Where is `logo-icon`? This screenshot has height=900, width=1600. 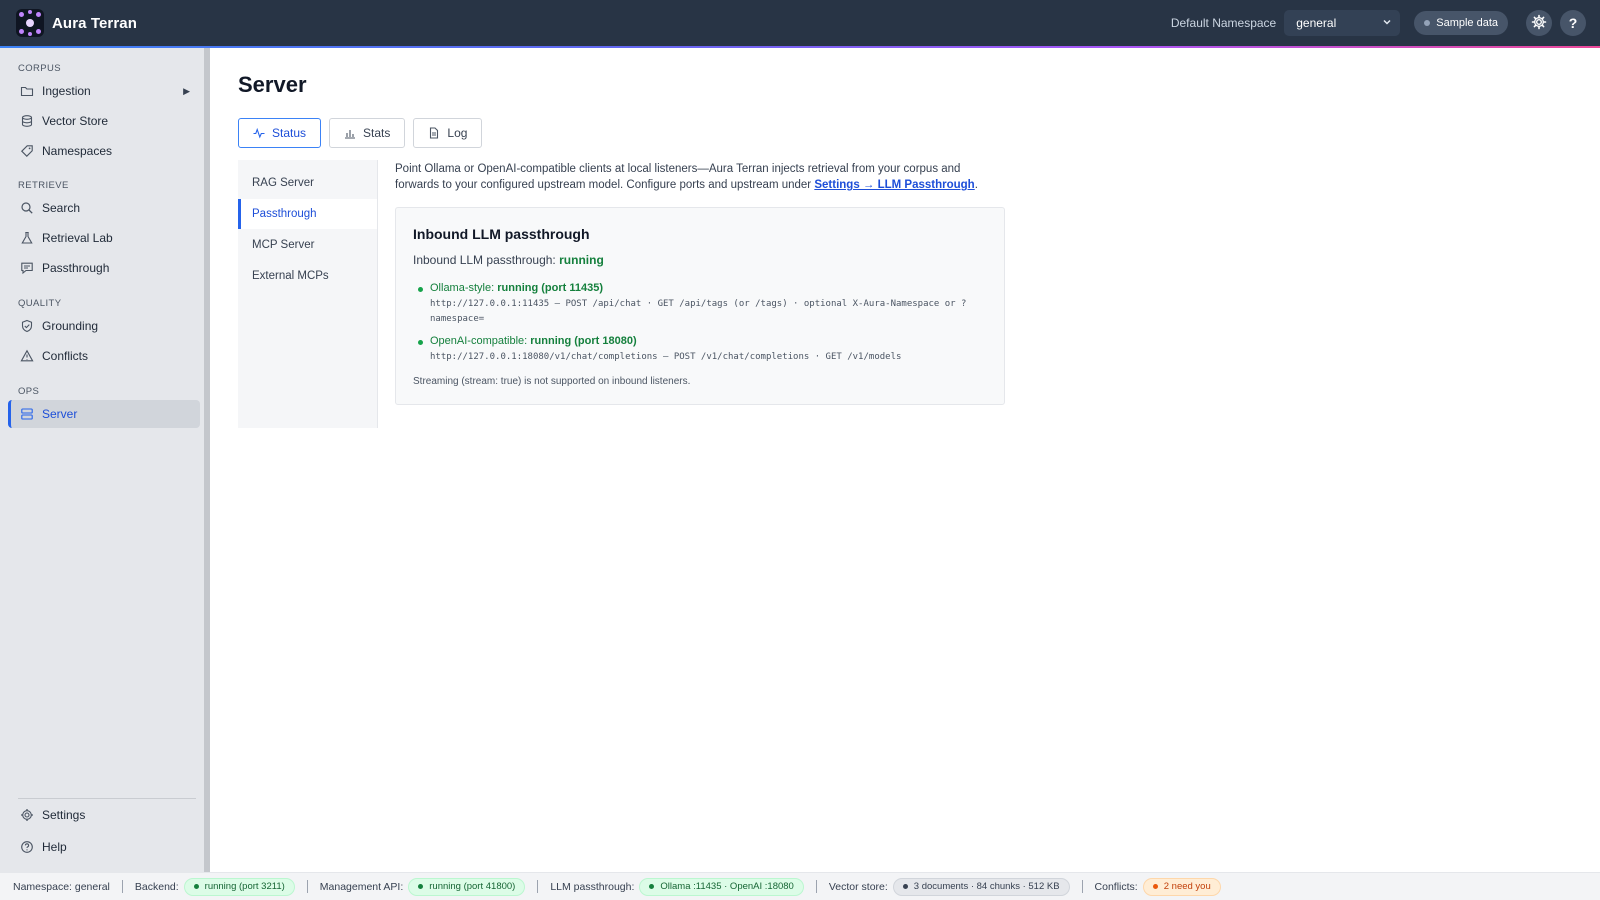 logo-icon is located at coordinates (30, 23).